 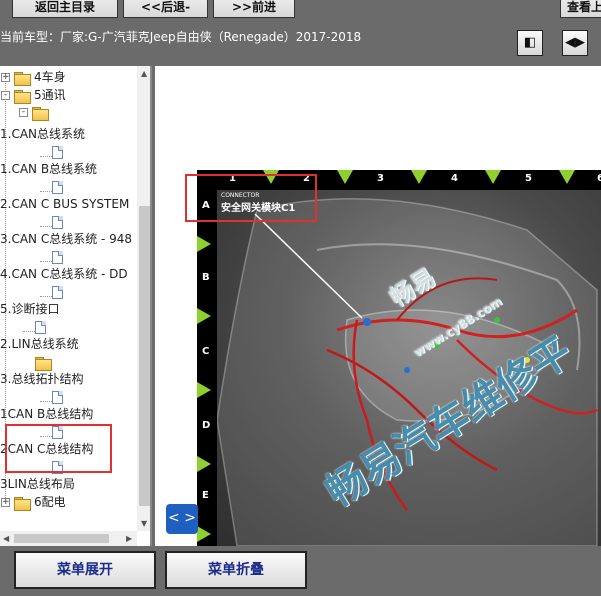 I want to click on tree-item-label: 1CAN B总线结构, so click(x=47, y=414).